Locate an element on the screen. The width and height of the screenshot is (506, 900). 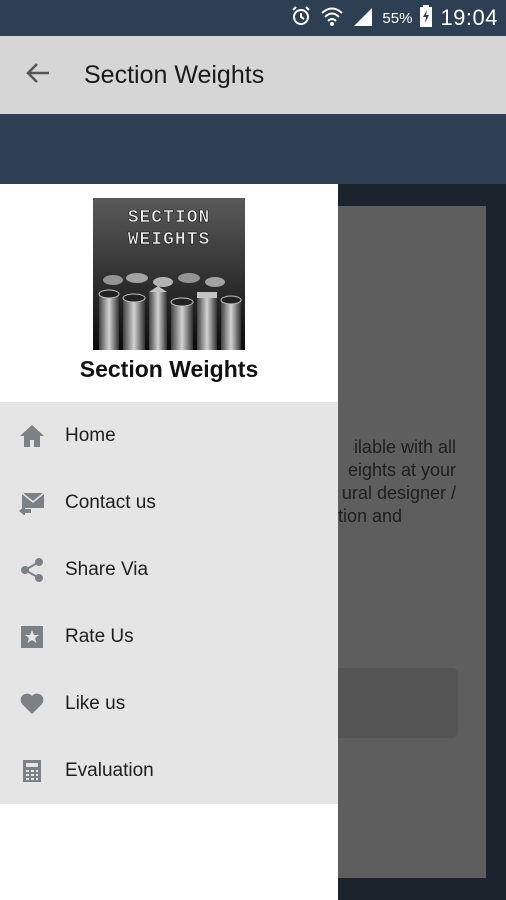
menu-item-rate-us: Rate Us is located at coordinates (169, 636).